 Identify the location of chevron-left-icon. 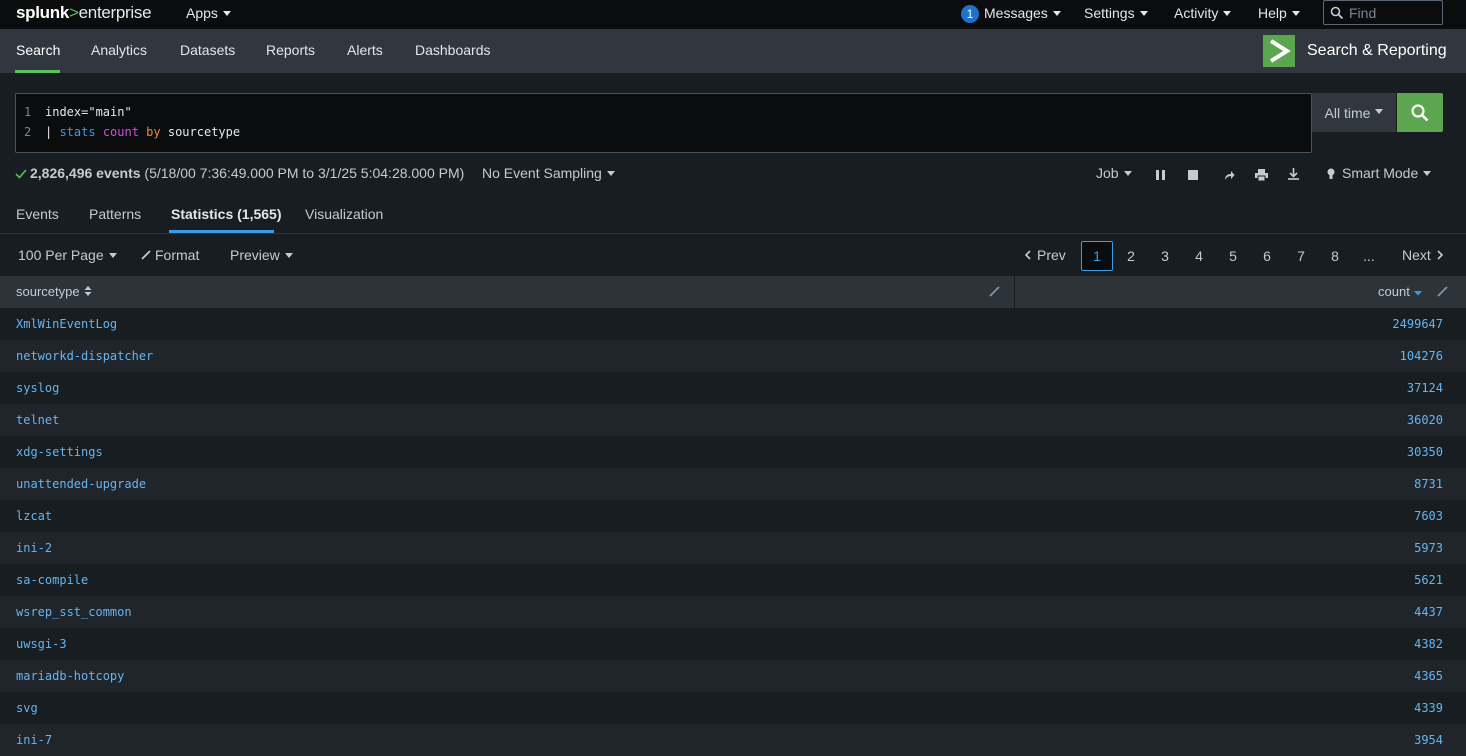
(1027, 255).